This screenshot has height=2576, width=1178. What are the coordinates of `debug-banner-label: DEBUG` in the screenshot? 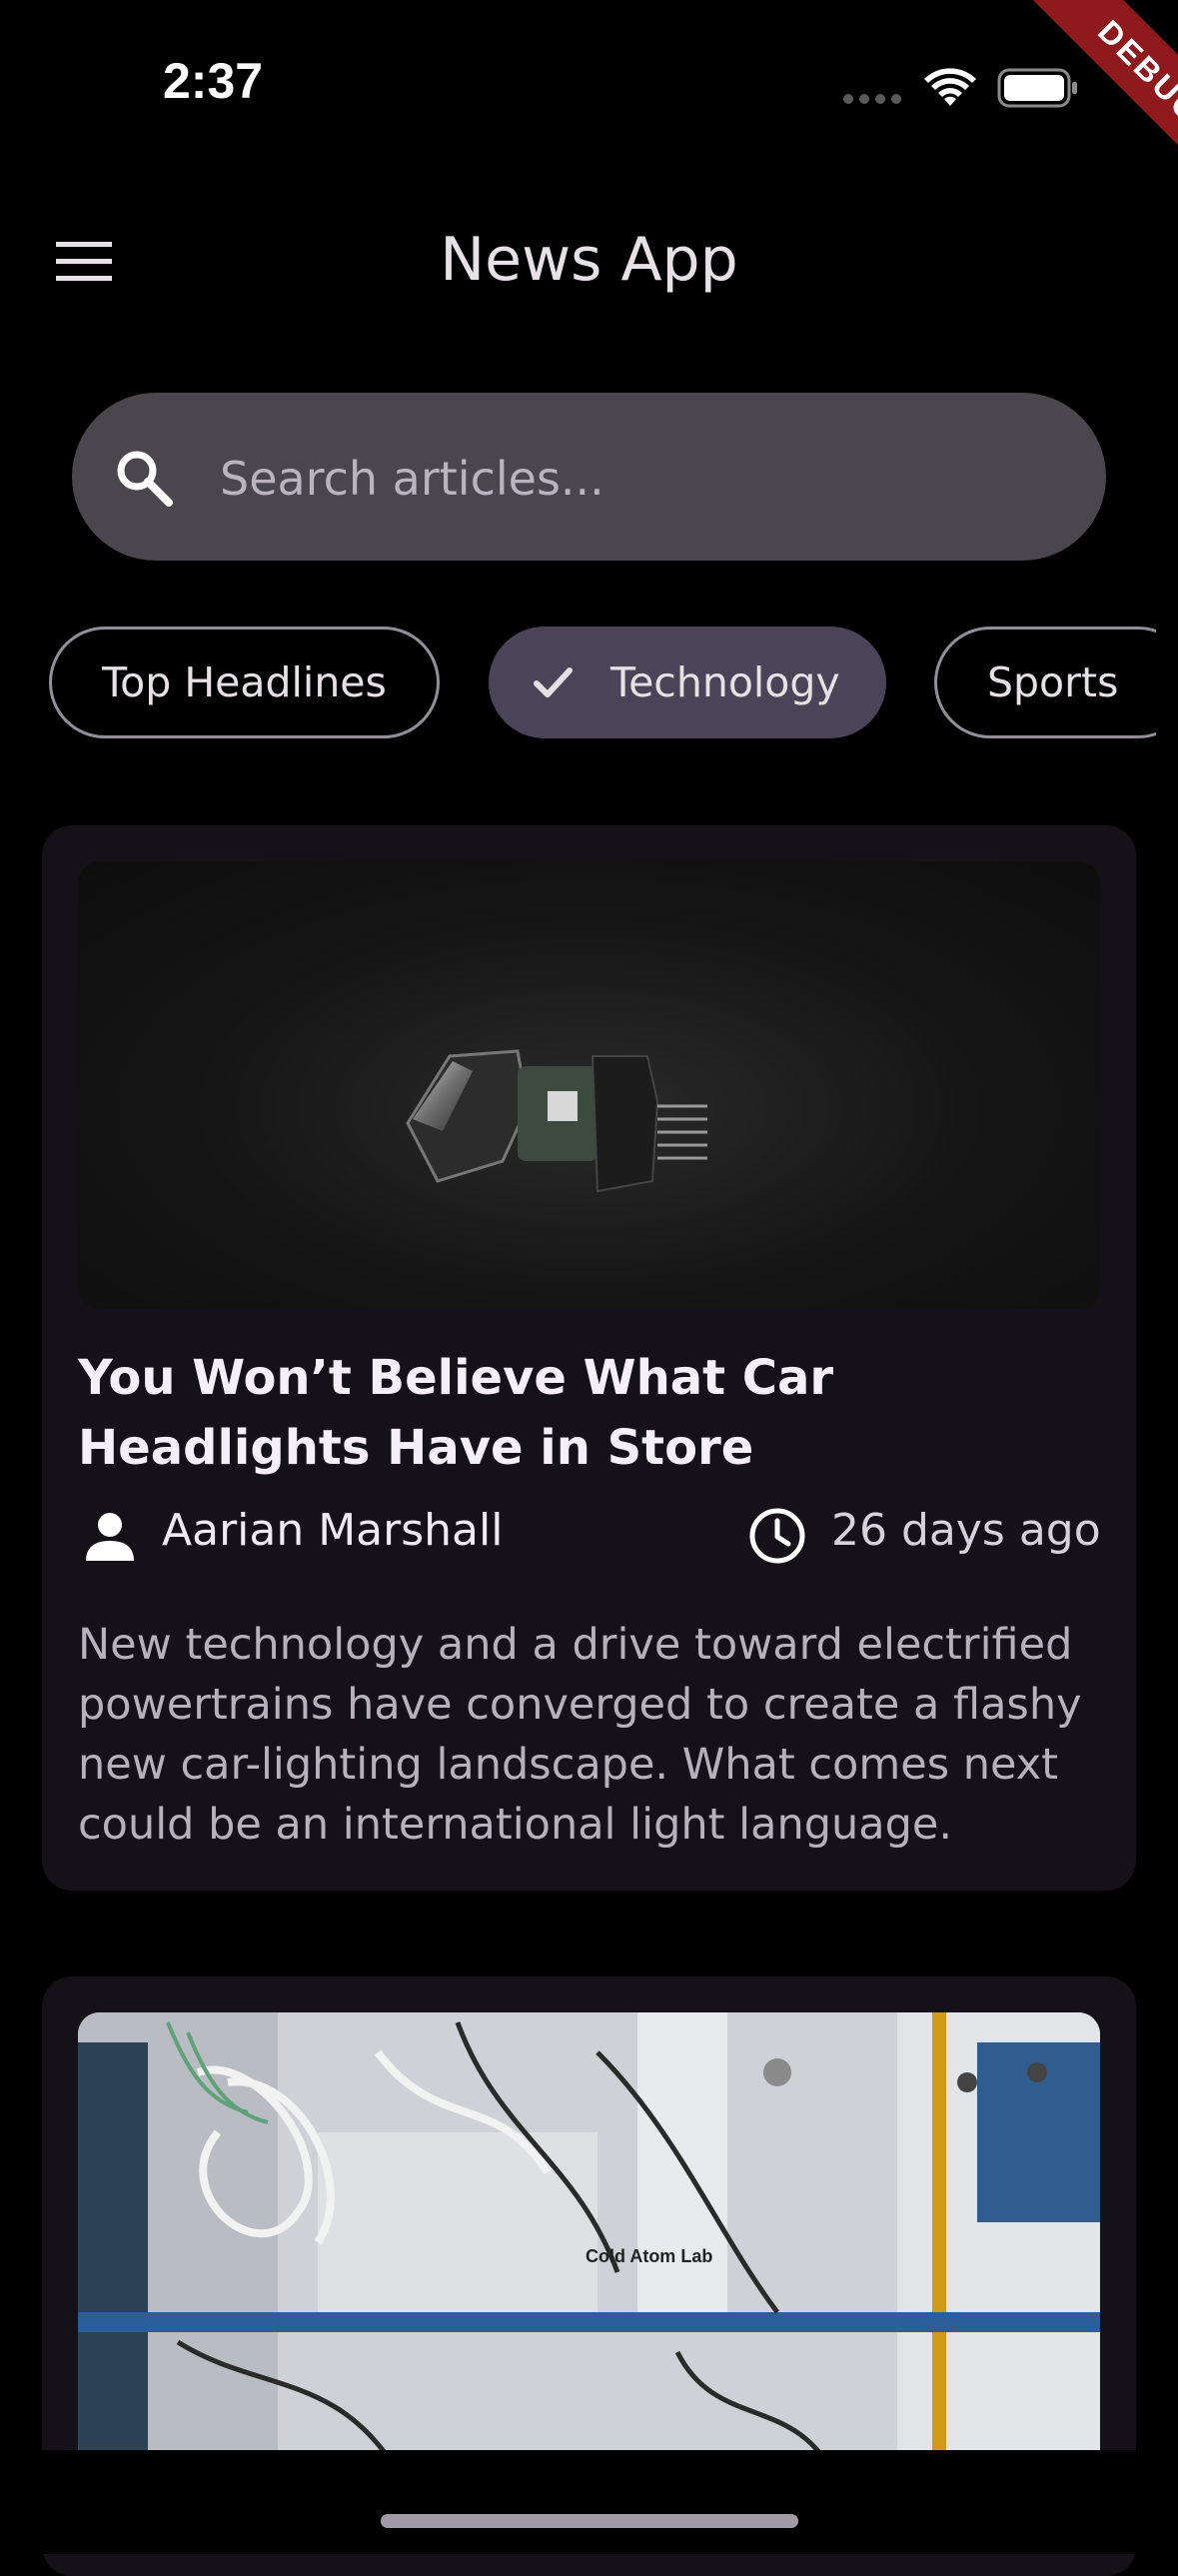 It's located at (1099, 100).